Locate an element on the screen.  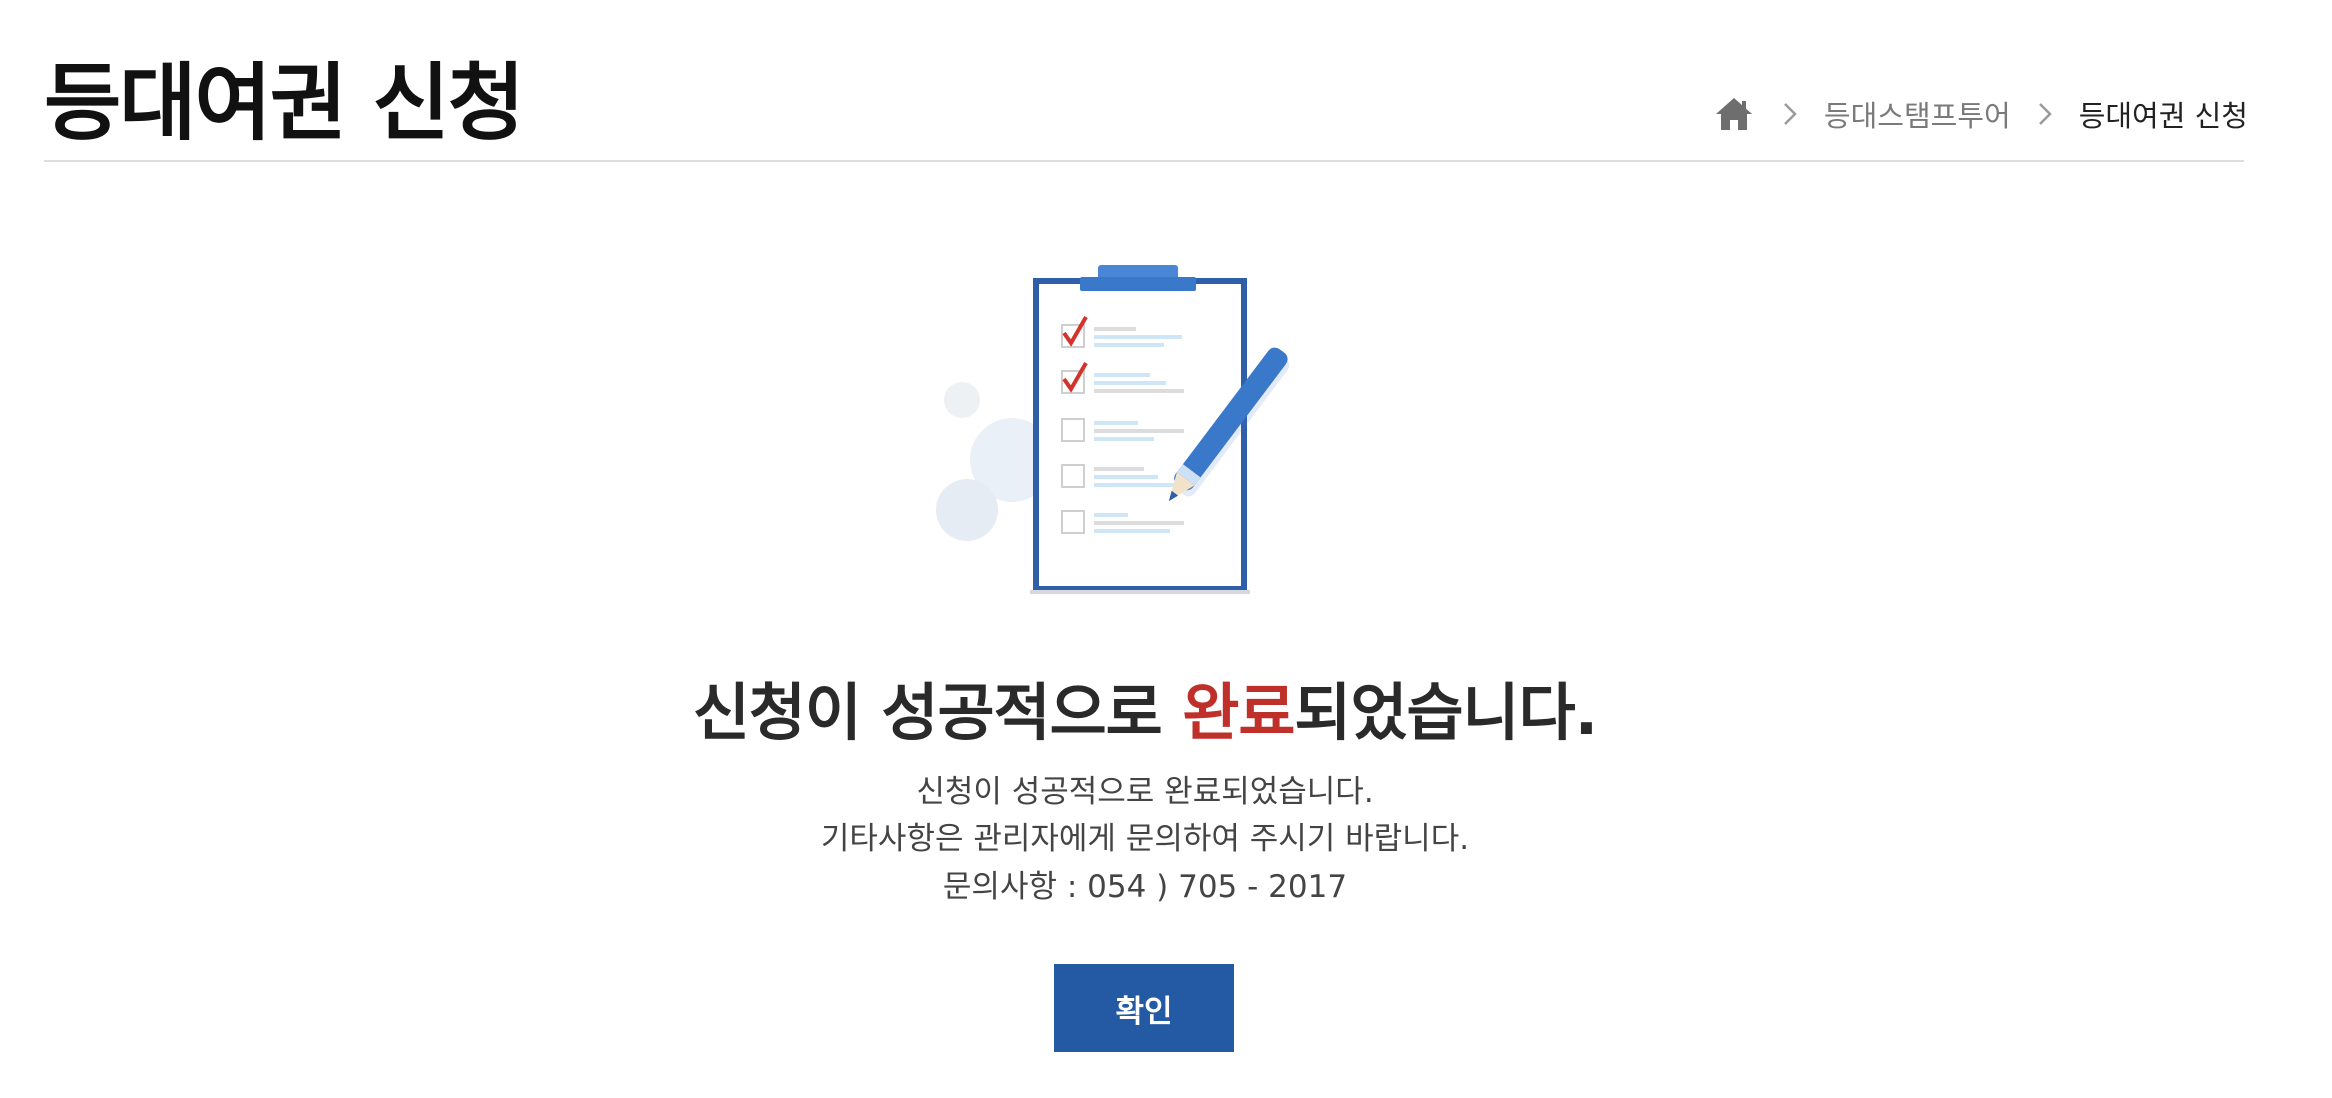
description-line-2: 기타사항은 관리자에게 문의하여 주시기 바랍니다. is located at coordinates (1145, 839).